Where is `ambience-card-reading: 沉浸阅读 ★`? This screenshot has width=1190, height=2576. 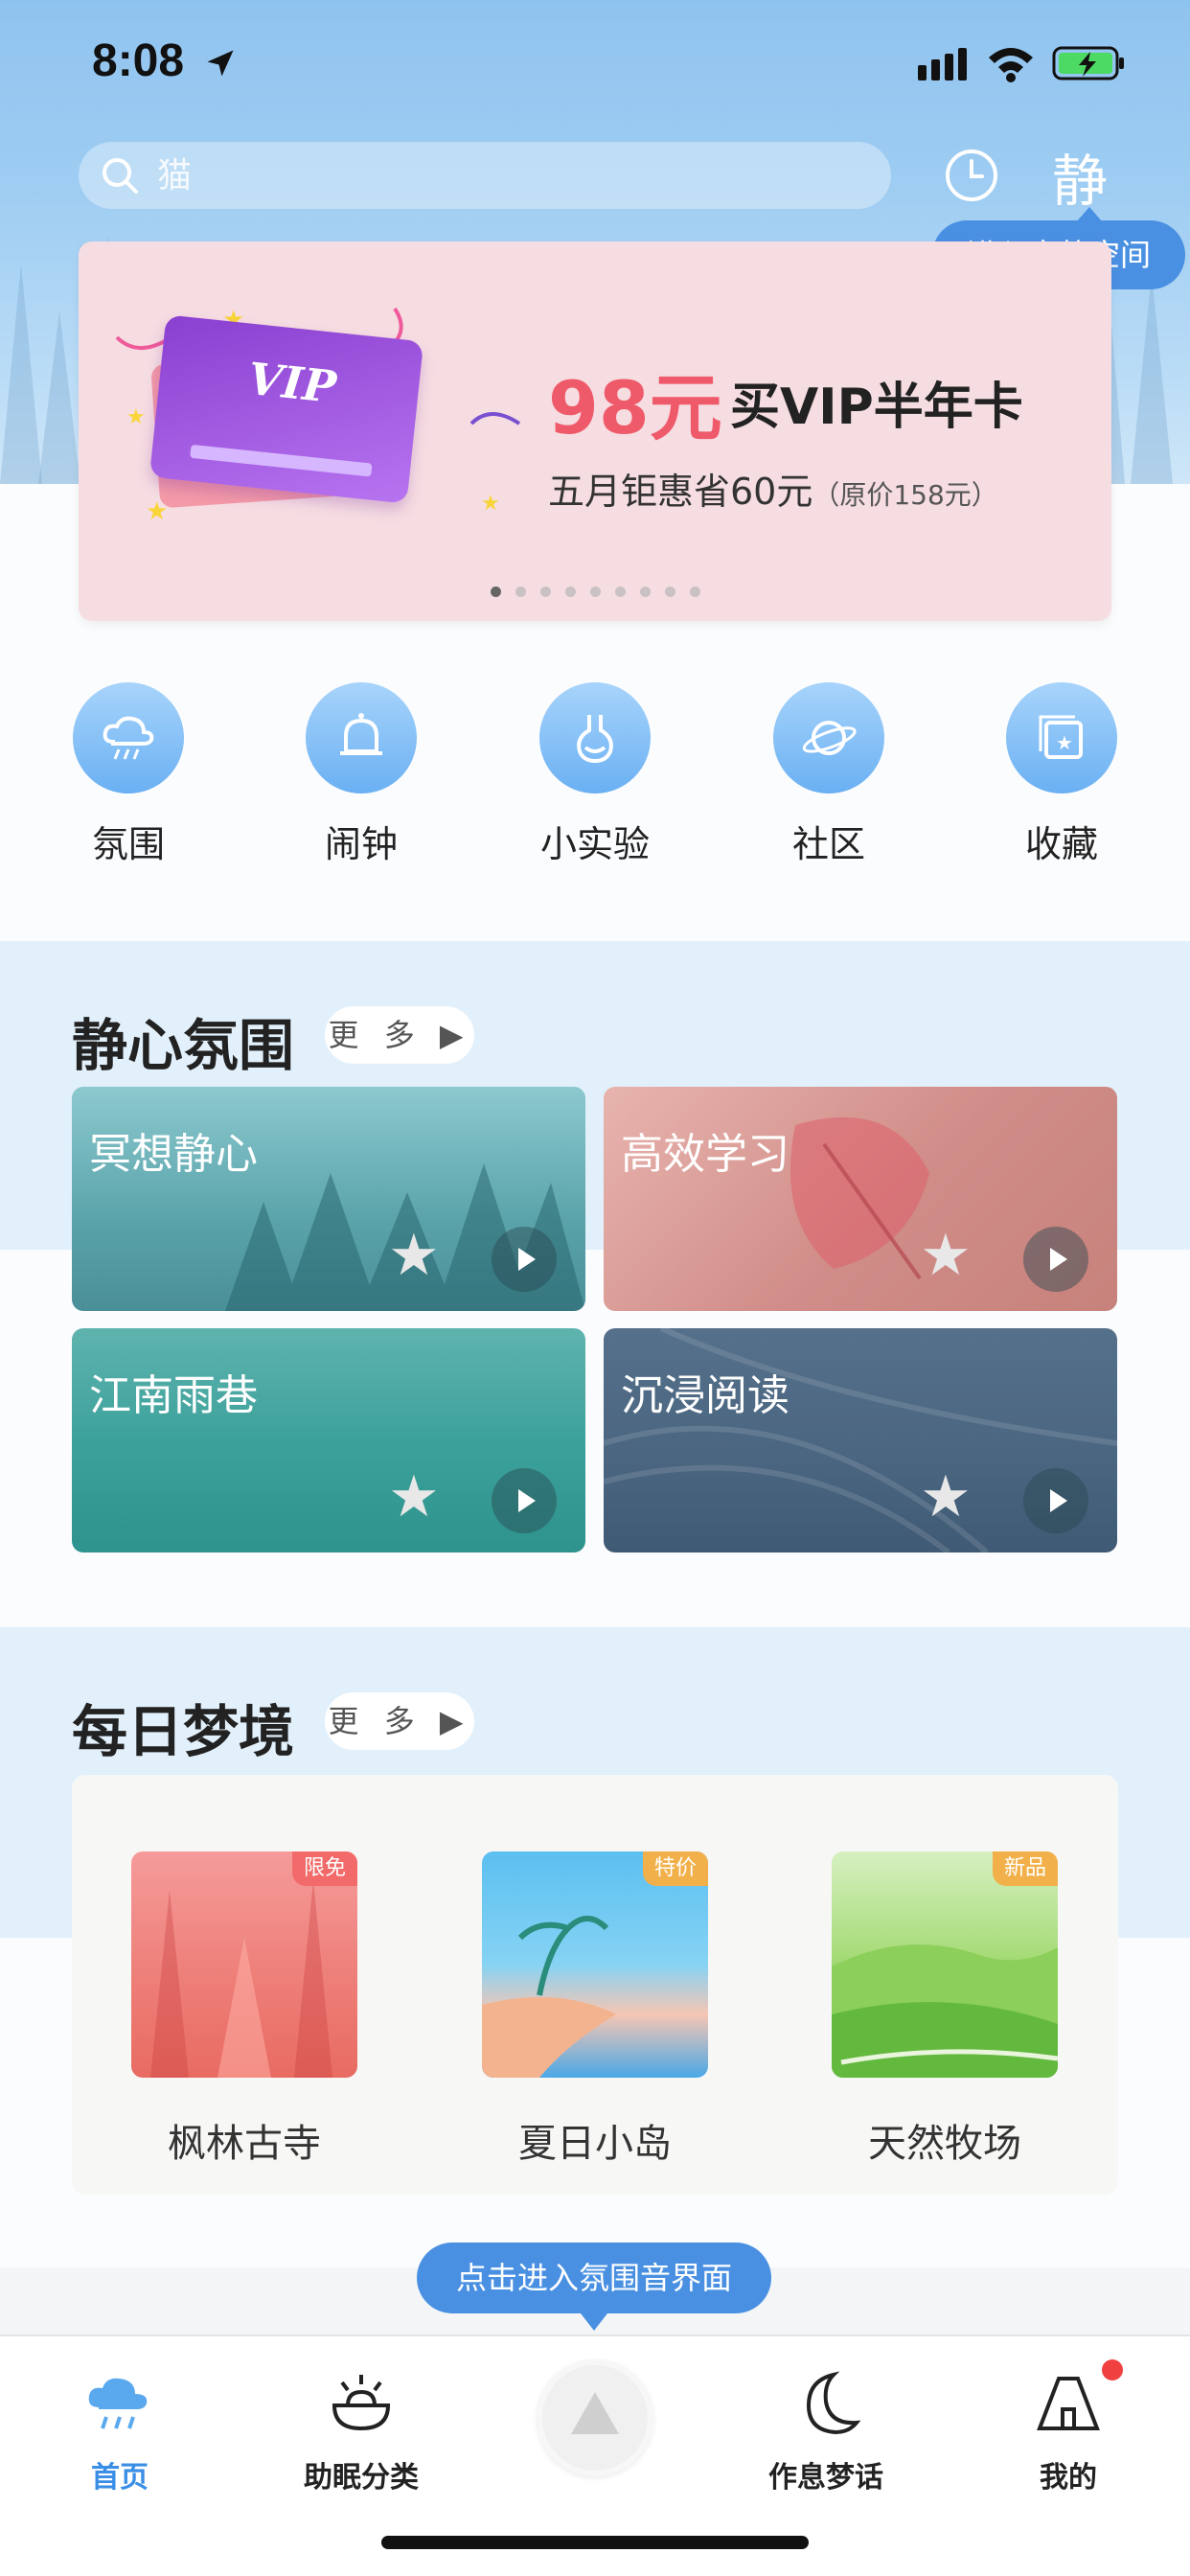 ambience-card-reading: 沉浸阅读 ★ is located at coordinates (860, 1440).